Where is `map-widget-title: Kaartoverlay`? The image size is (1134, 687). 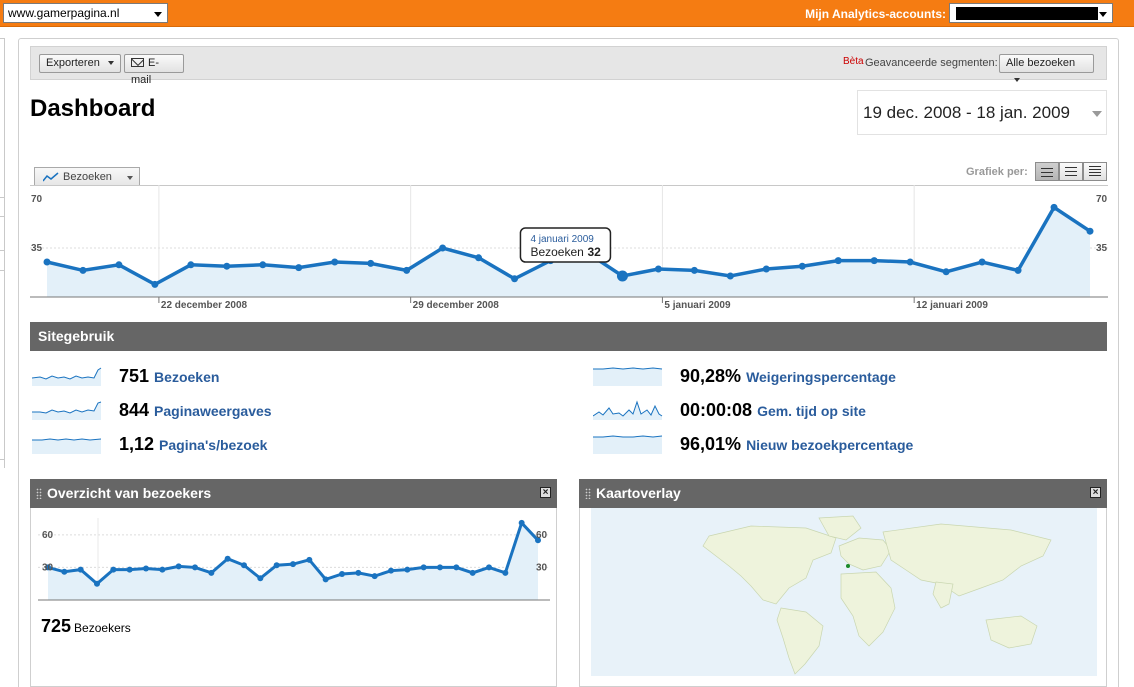
map-widget-title: Kaartoverlay is located at coordinates (638, 493).